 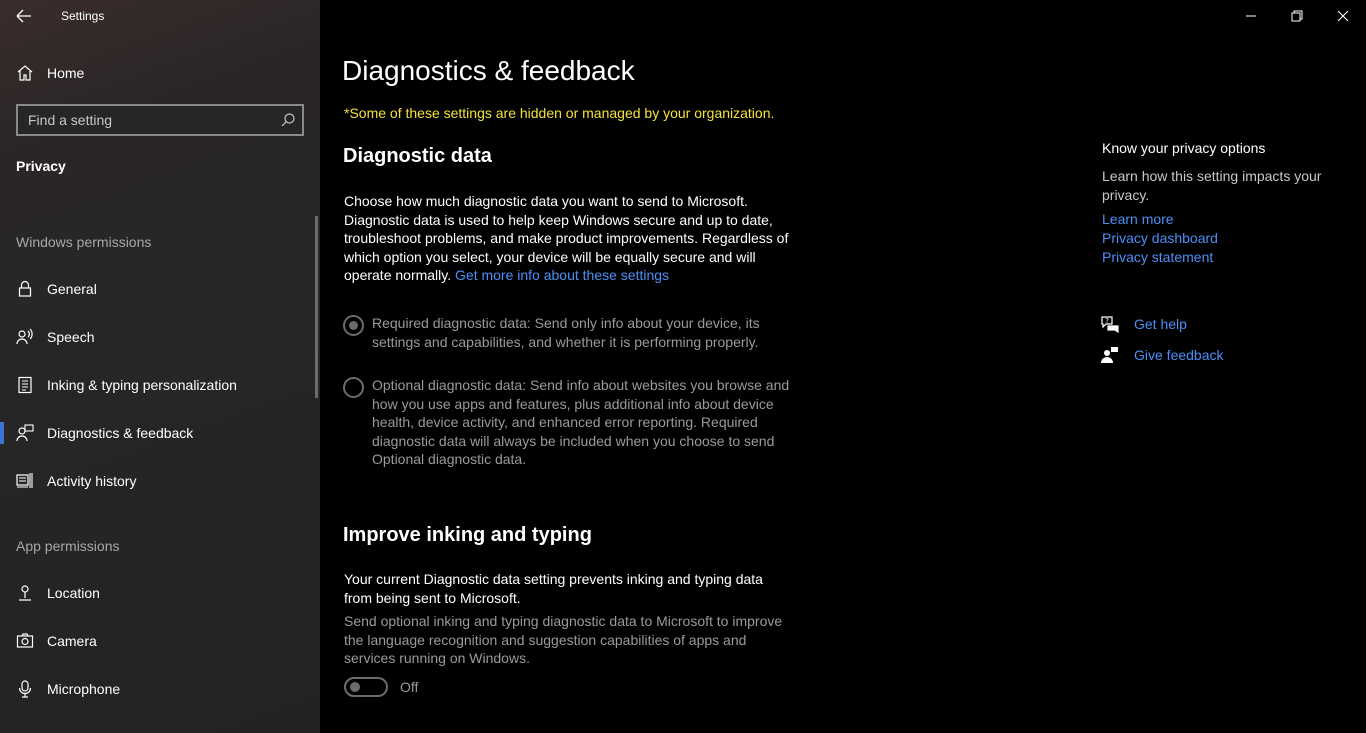 I want to click on feedback-icon, so click(x=1110, y=355).